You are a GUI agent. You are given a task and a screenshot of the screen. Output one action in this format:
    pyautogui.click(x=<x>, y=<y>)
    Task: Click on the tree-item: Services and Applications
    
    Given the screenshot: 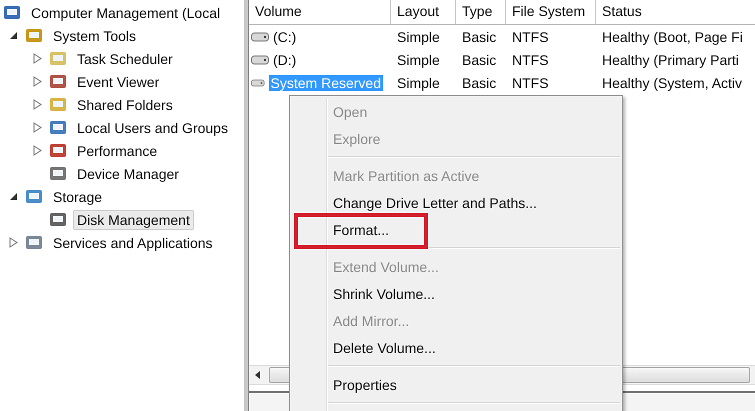 What is the action you would take?
    pyautogui.click(x=133, y=242)
    